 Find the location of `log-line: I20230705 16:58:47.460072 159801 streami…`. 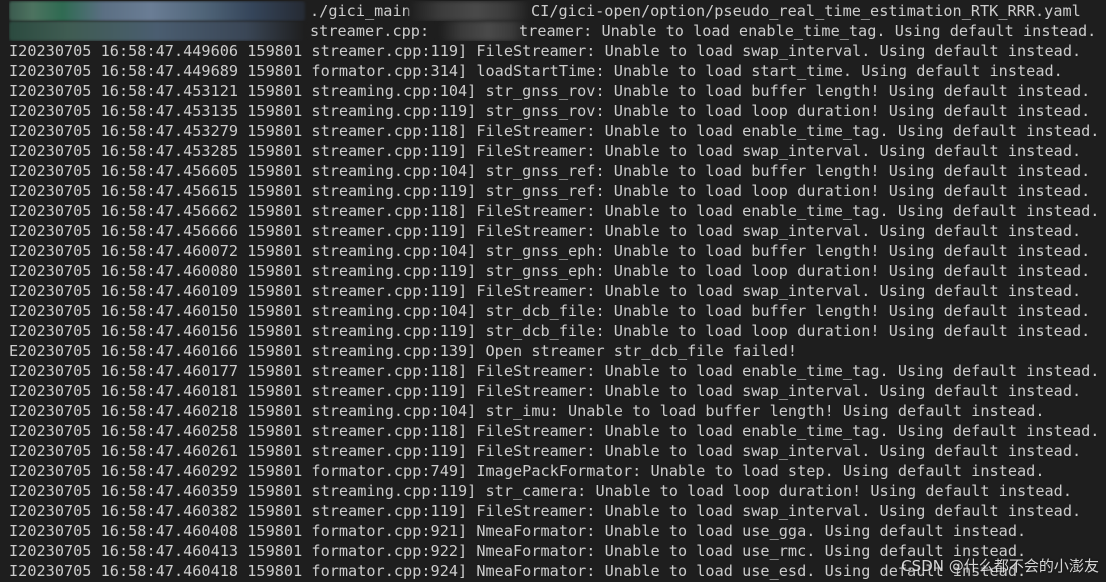

log-line: I20230705 16:58:47.460072 159801 streami… is located at coordinates (550, 251).